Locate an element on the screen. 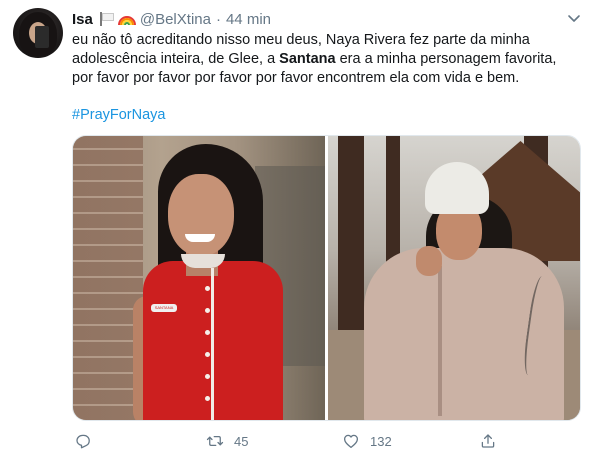  display-name: Isa is located at coordinates (82, 19).